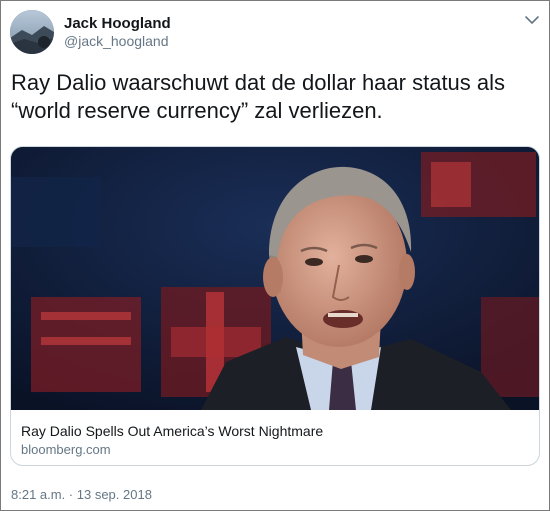 The width and height of the screenshot is (550, 511). What do you see at coordinates (81, 494) in the screenshot?
I see `tweet-timestamp: 8:21 a.m. · 13 sep. 2018` at bounding box center [81, 494].